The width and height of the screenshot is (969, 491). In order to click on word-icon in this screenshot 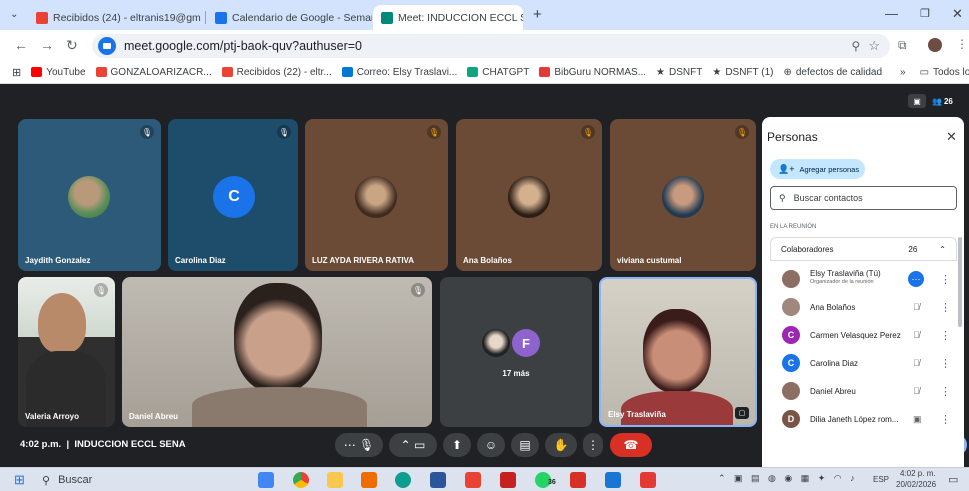, I will do `click(438, 480)`.